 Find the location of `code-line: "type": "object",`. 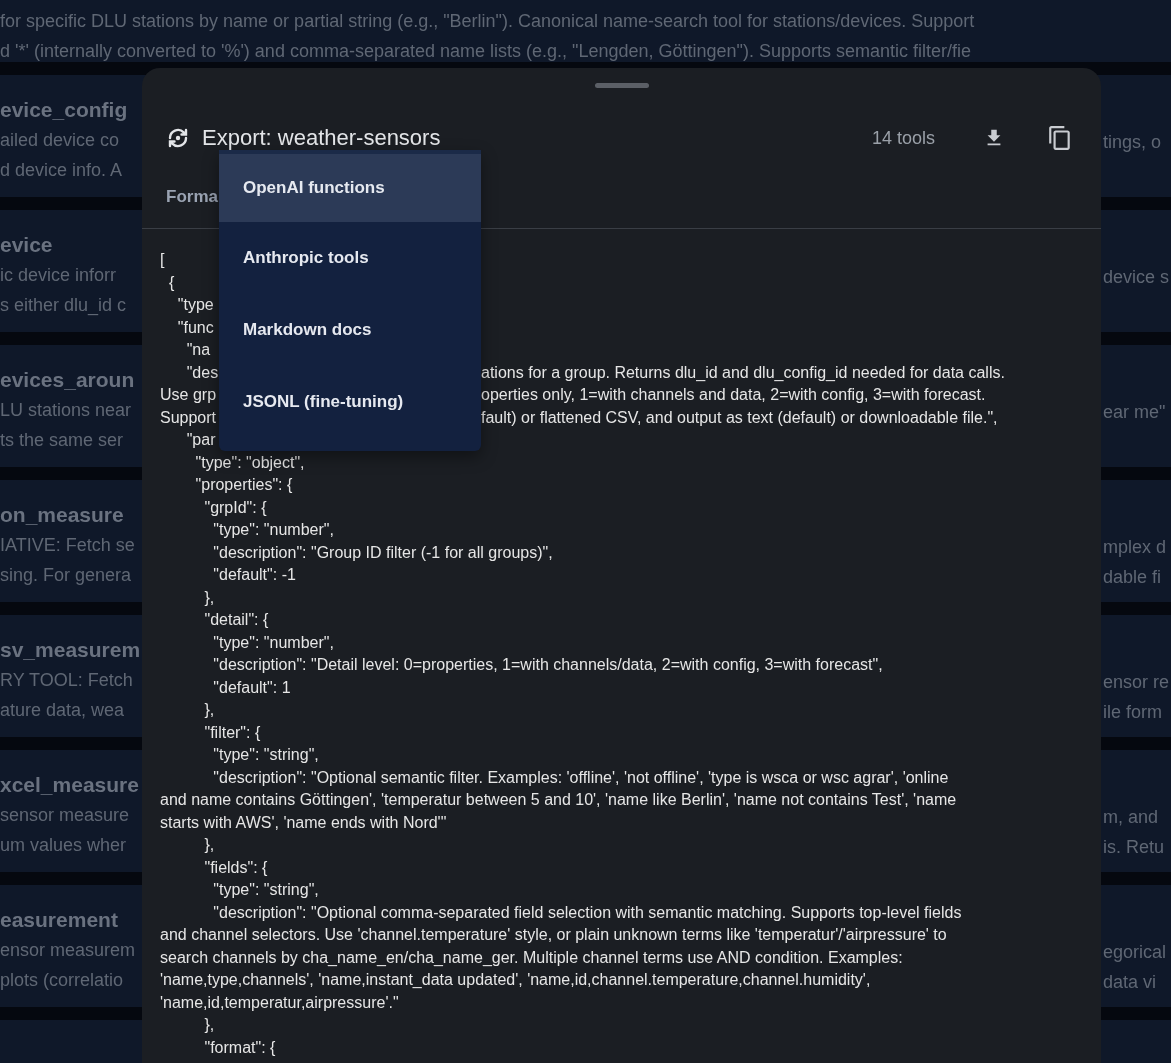

code-line: "type": "object", is located at coordinates (249, 462).